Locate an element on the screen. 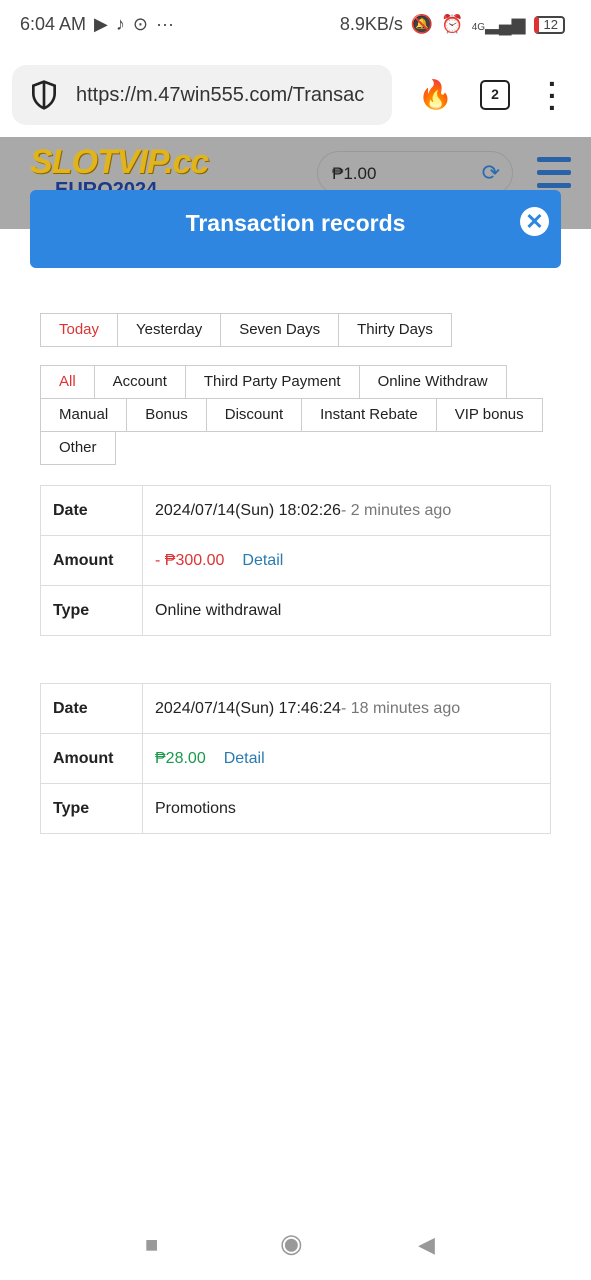  recents-button: ■ is located at coordinates (151, 1245).